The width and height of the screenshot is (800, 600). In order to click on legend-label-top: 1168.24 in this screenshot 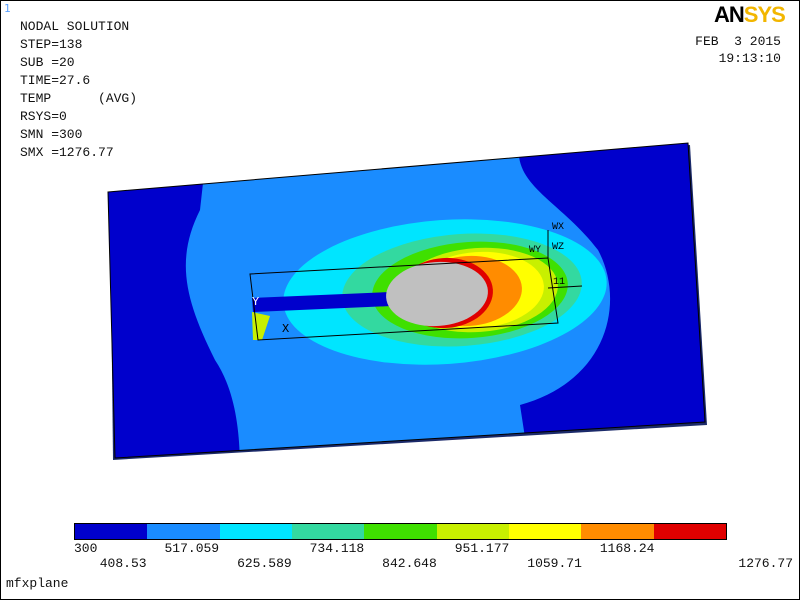, I will do `click(627, 548)`.